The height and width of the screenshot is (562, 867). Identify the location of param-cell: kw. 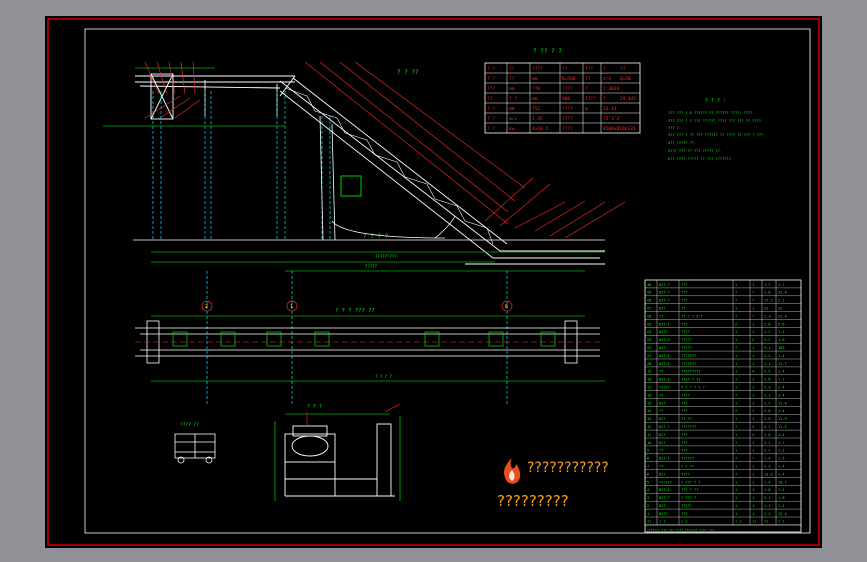
(512, 129).